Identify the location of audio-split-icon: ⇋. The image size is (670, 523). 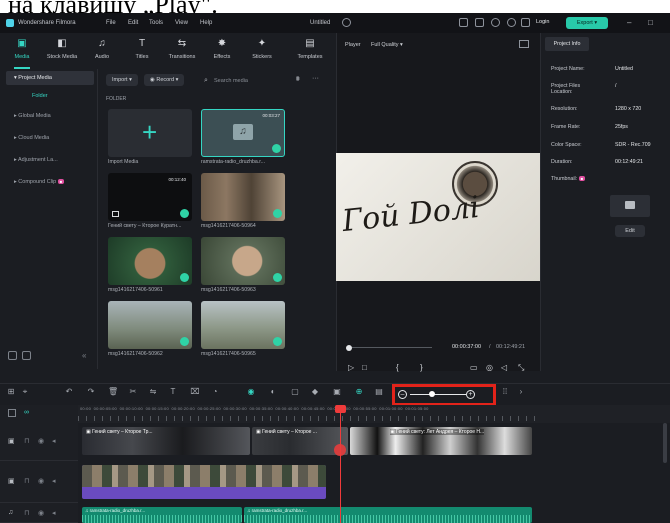
(153, 392).